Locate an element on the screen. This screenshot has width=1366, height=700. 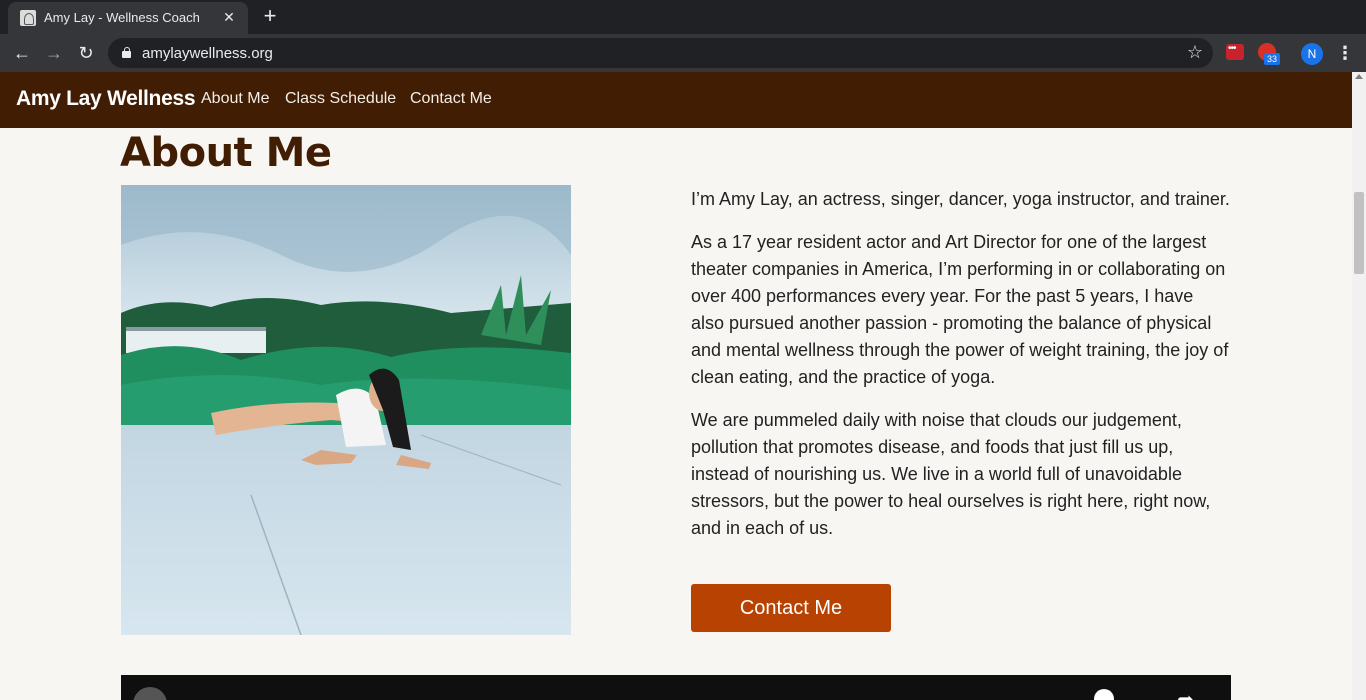
video-embed: ➦ is located at coordinates (676, 687).